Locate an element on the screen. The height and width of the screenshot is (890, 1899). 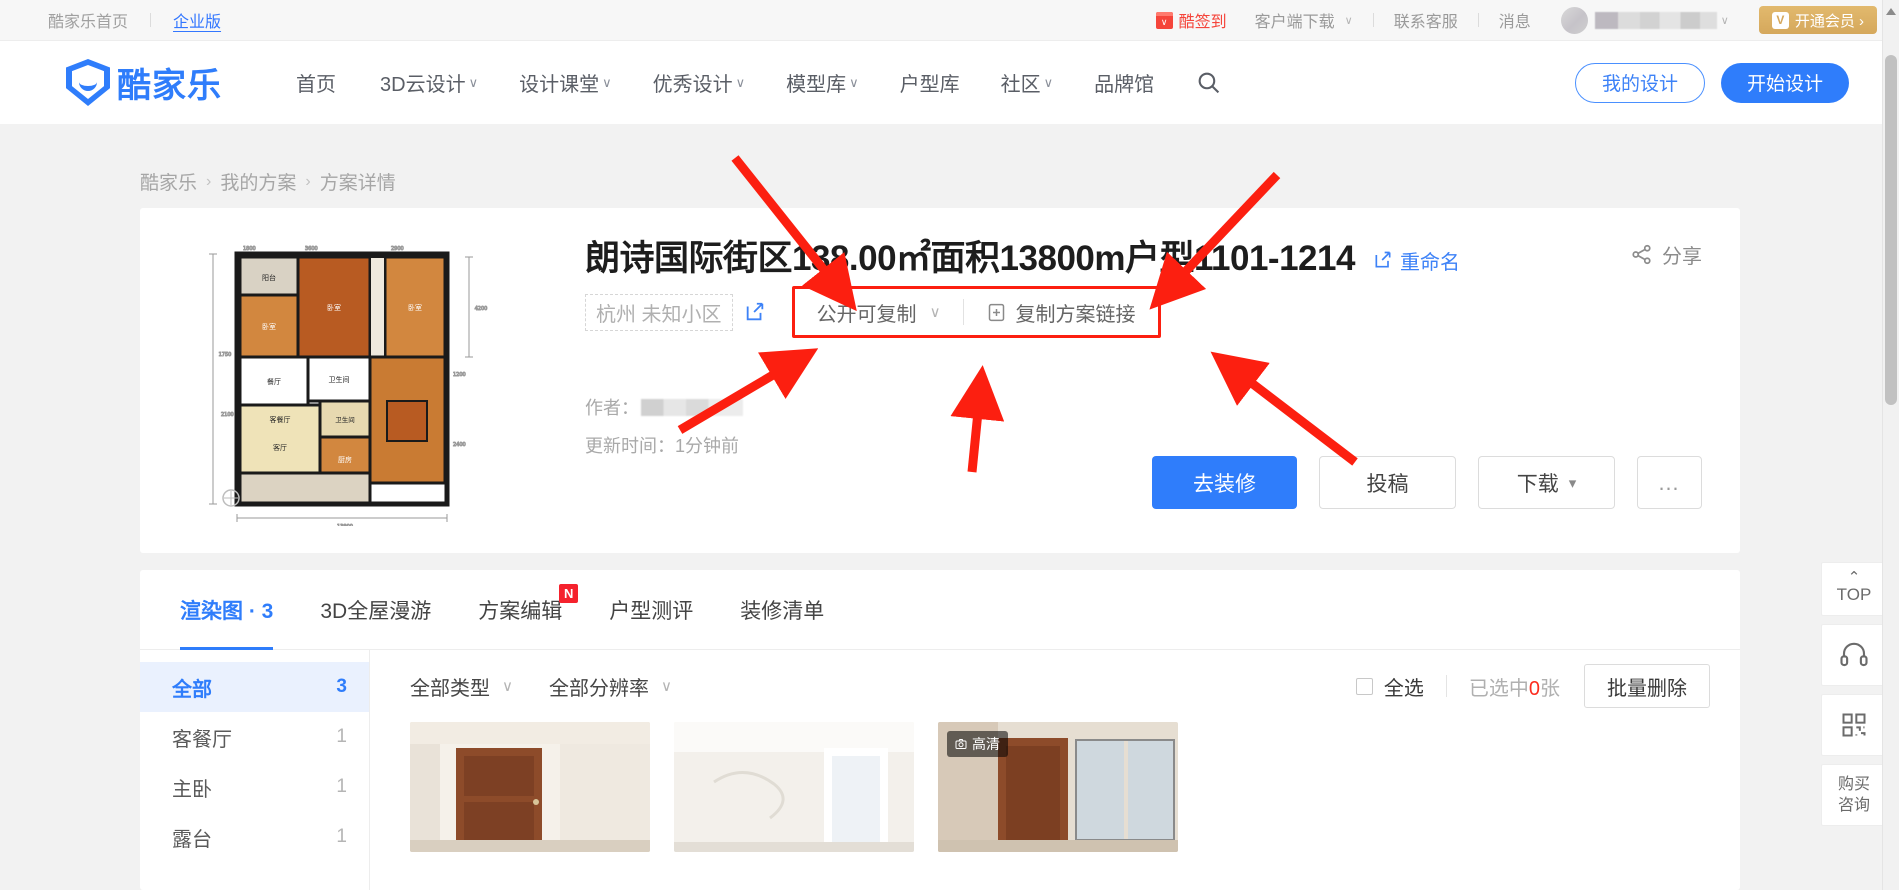
select-all-checkbox is located at coordinates (1364, 686).